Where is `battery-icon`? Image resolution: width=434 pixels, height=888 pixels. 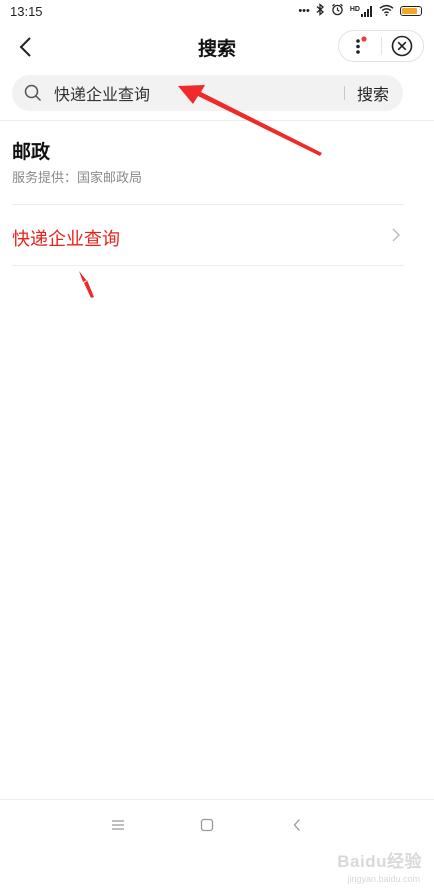
battery-icon is located at coordinates (411, 11).